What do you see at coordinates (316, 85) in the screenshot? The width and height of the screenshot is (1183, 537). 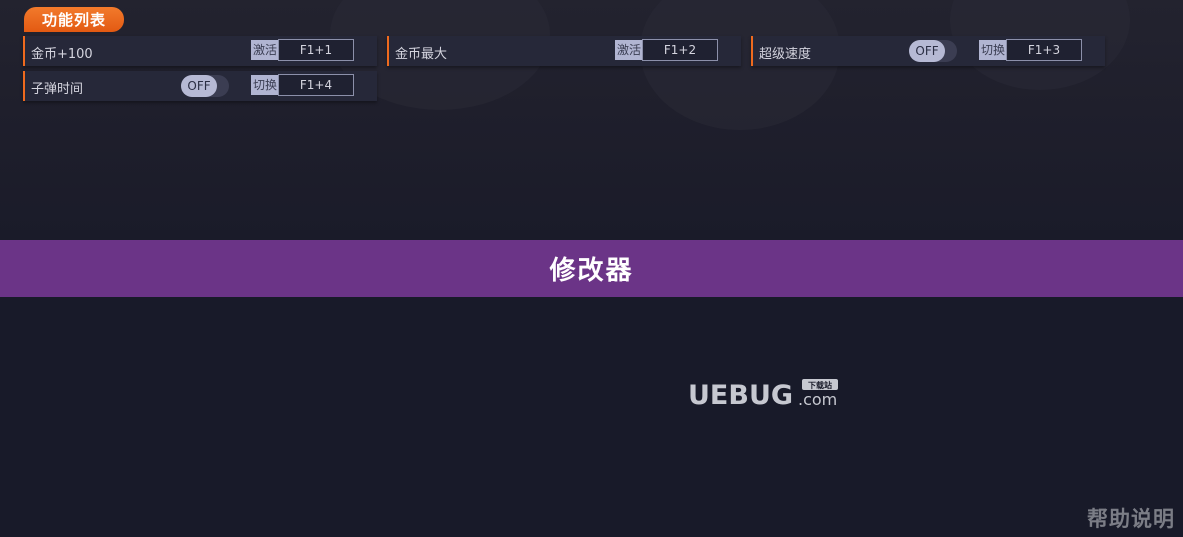 I see `hotkey-field: F1+4` at bounding box center [316, 85].